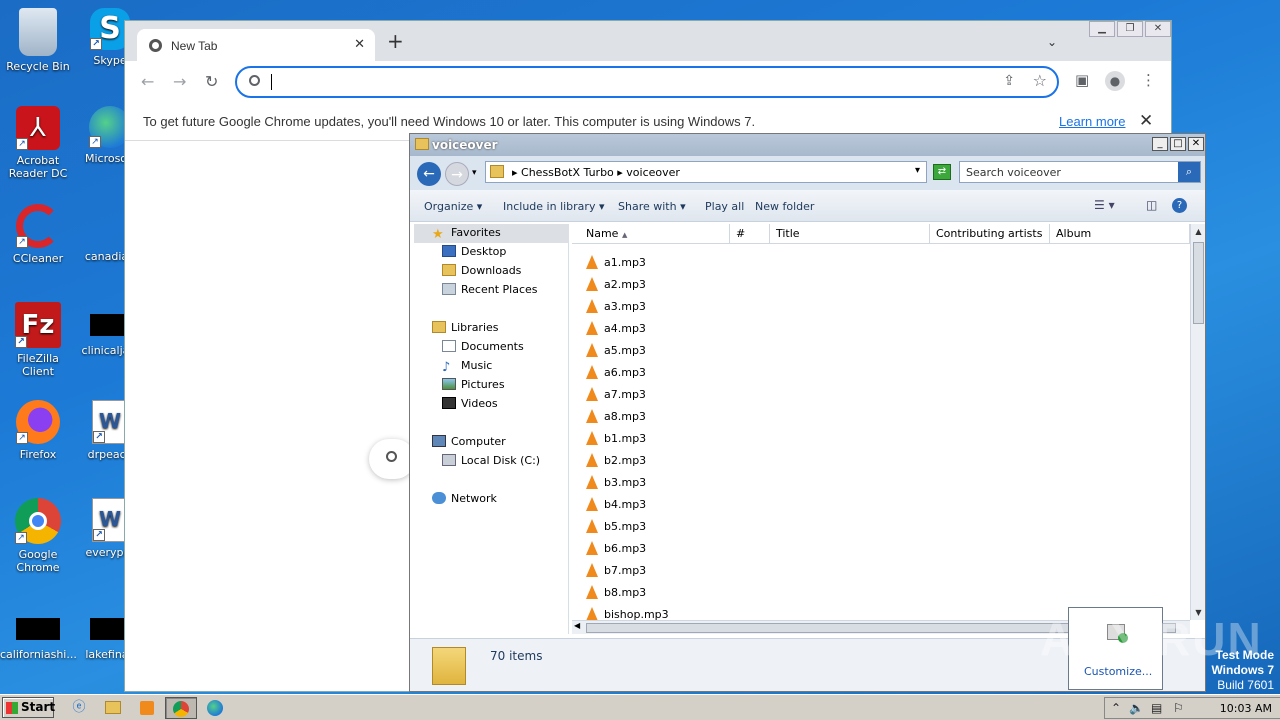 The height and width of the screenshot is (720, 1280). I want to click on preview-pane-icon: ◫, so click(1151, 205).